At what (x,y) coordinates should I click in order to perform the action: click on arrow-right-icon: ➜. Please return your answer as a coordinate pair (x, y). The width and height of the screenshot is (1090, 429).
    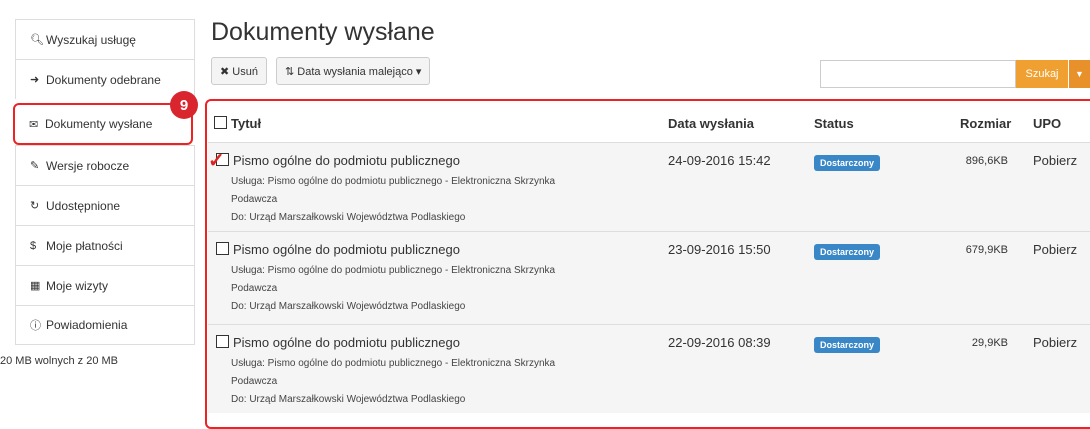
    Looking at the image, I should click on (35, 80).